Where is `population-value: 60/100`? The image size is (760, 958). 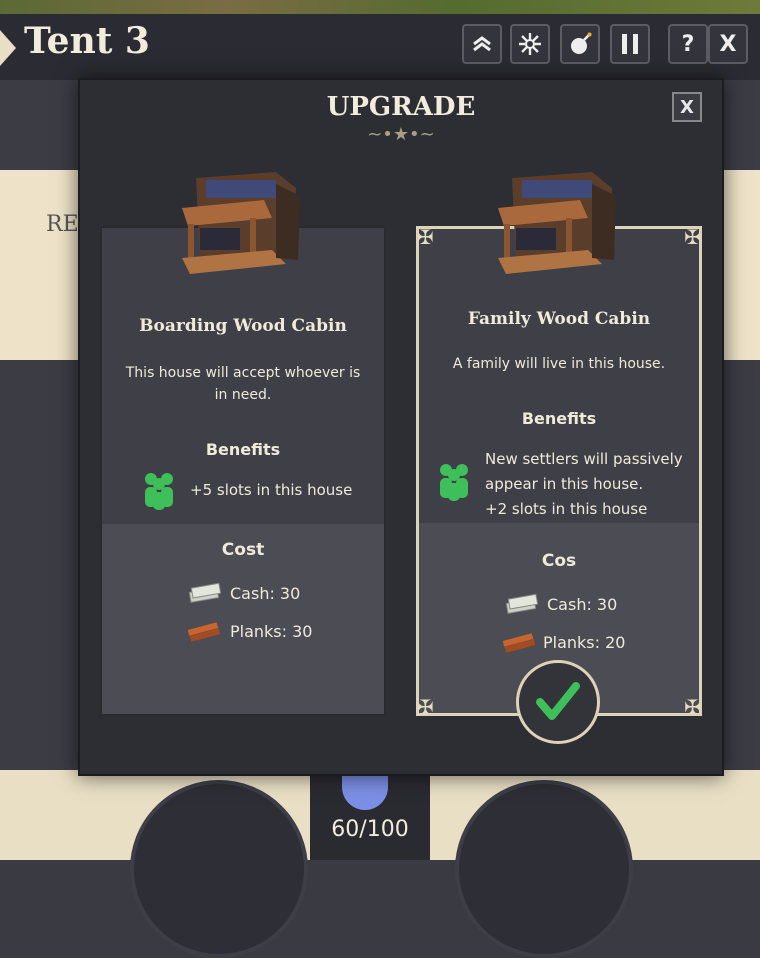 population-value: 60/100 is located at coordinates (370, 829).